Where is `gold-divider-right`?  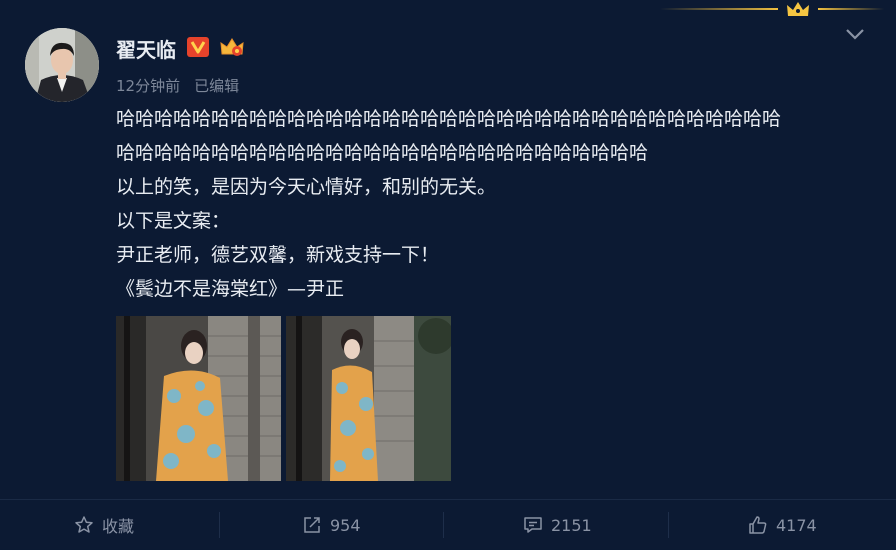 gold-divider-right is located at coordinates (851, 9).